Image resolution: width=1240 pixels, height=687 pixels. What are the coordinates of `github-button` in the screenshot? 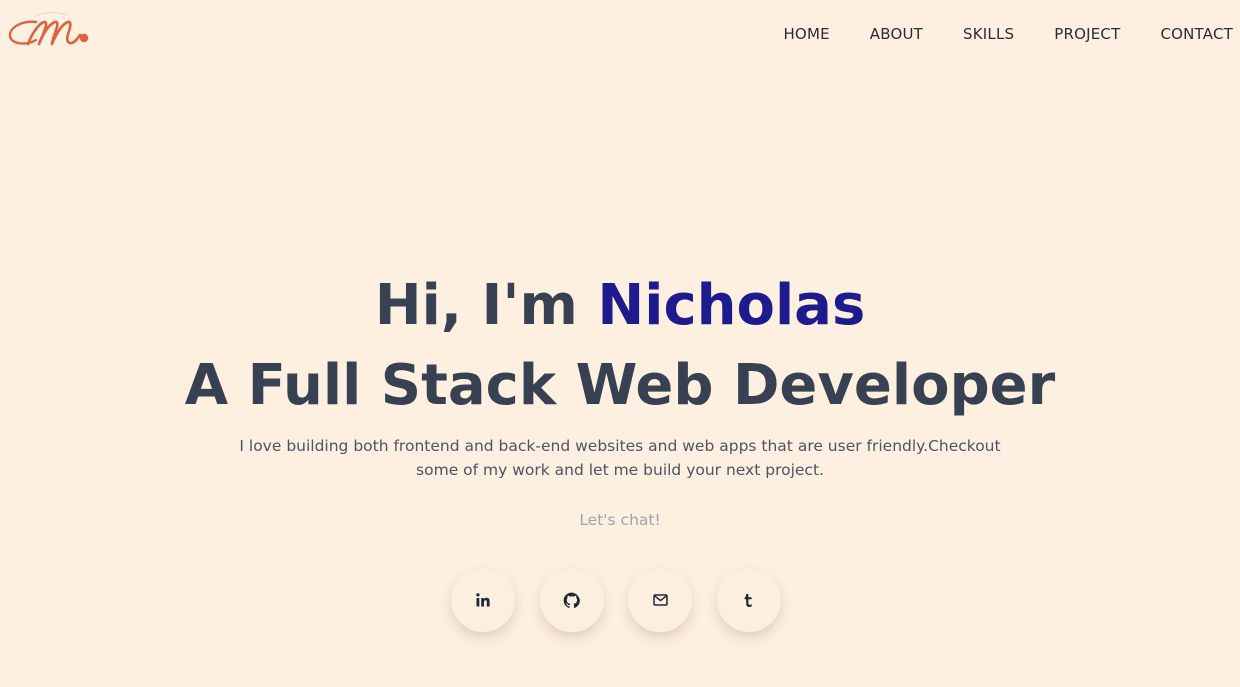 It's located at (571, 600).